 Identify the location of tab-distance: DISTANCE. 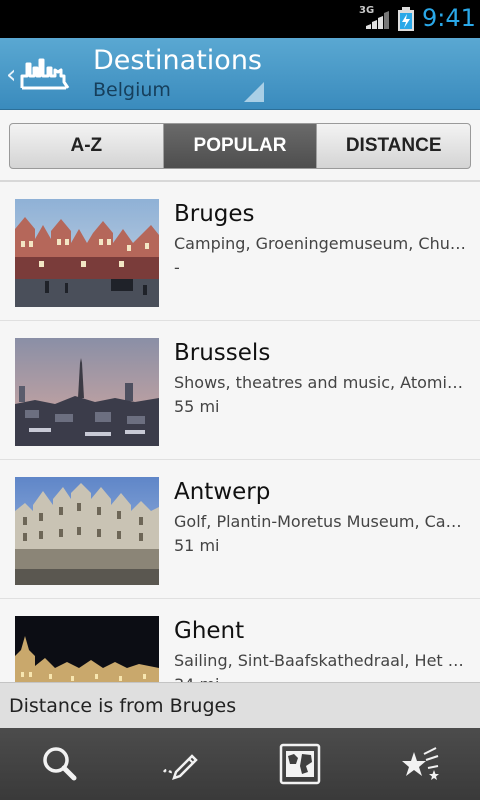
(393, 146).